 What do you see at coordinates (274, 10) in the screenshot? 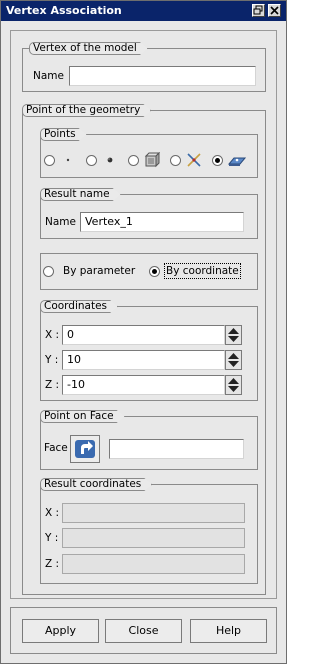
I see `close-icon` at bounding box center [274, 10].